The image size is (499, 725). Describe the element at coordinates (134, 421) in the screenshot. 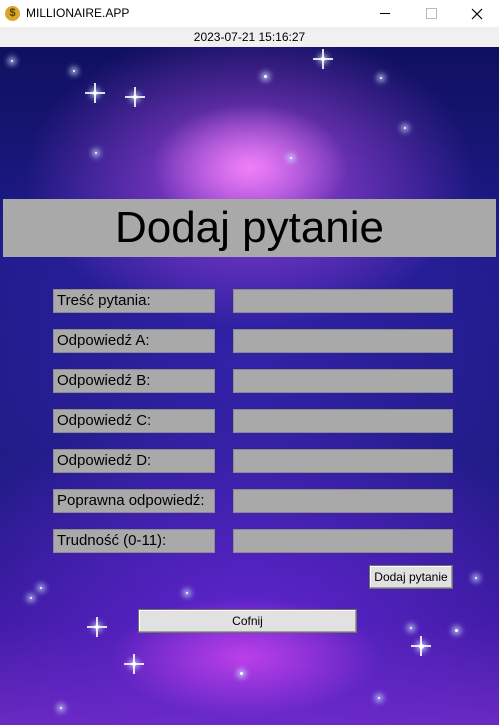

I see `answer-c-label: Odpowiedź C:` at that location.